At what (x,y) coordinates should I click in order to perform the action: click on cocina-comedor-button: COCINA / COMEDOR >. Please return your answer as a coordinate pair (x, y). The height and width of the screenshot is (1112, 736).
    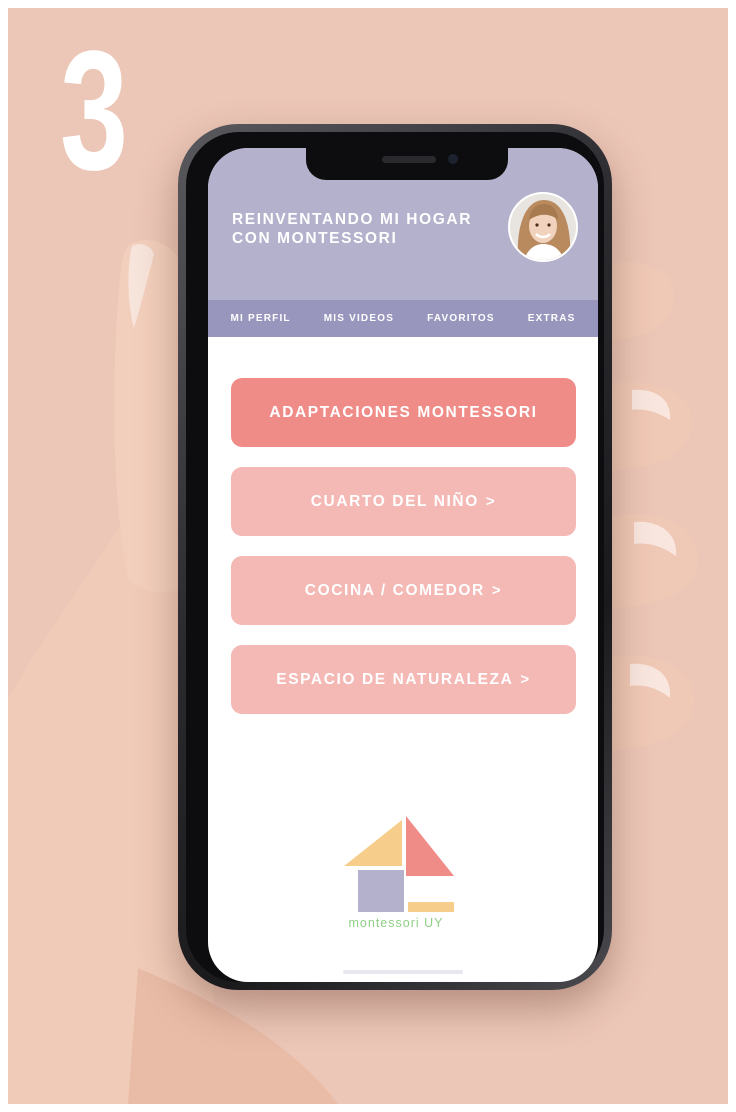
    Looking at the image, I should click on (403, 590).